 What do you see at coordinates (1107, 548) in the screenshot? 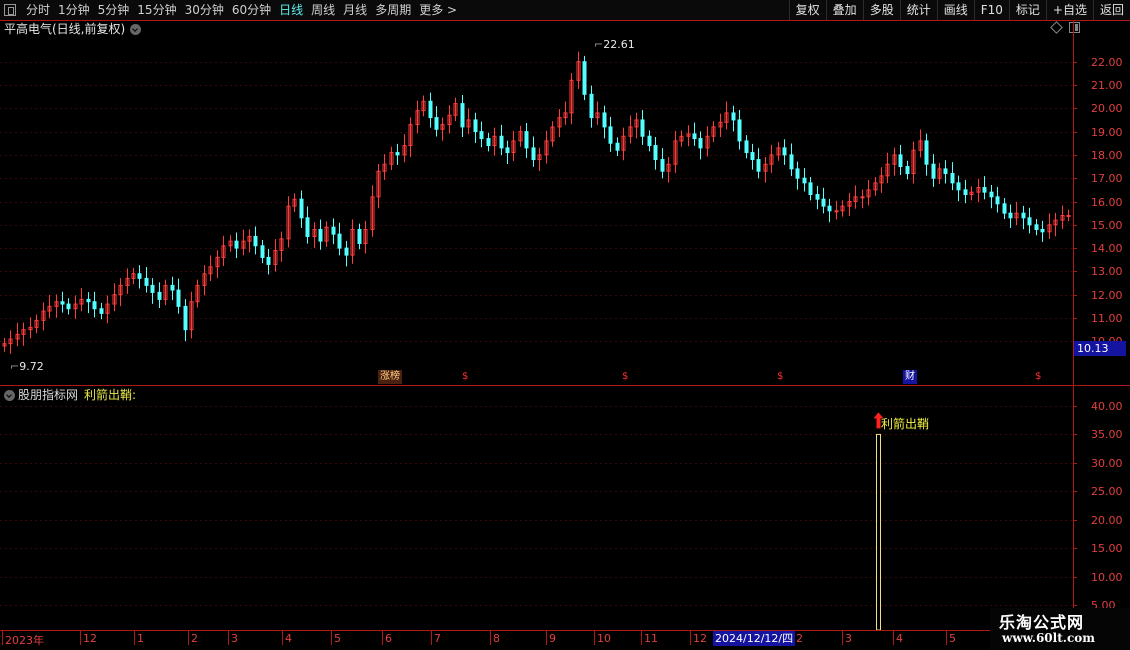
I see `indicator-tick-label: 15.00` at bounding box center [1107, 548].